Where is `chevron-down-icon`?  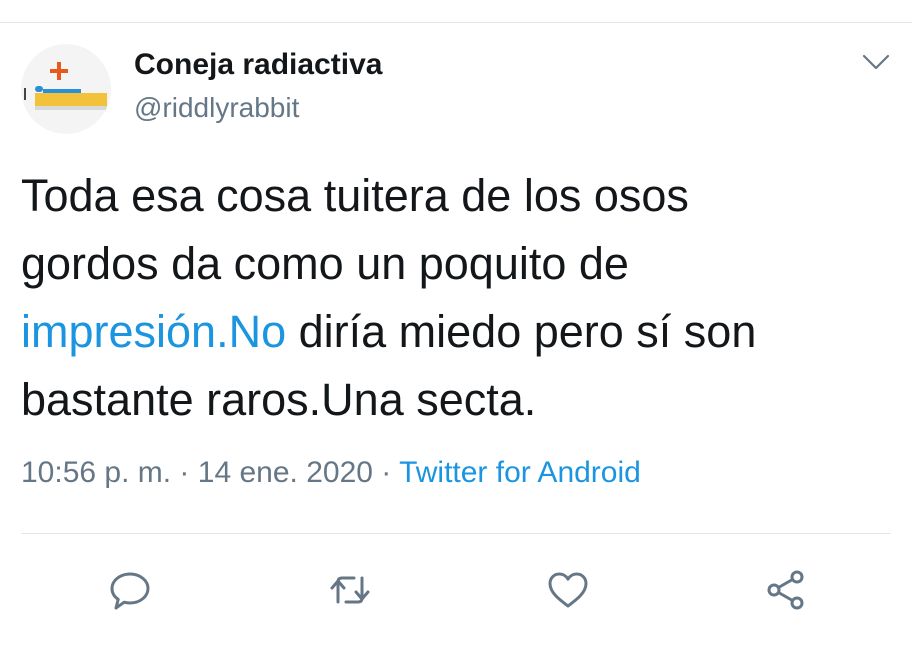
chevron-down-icon is located at coordinates (876, 62).